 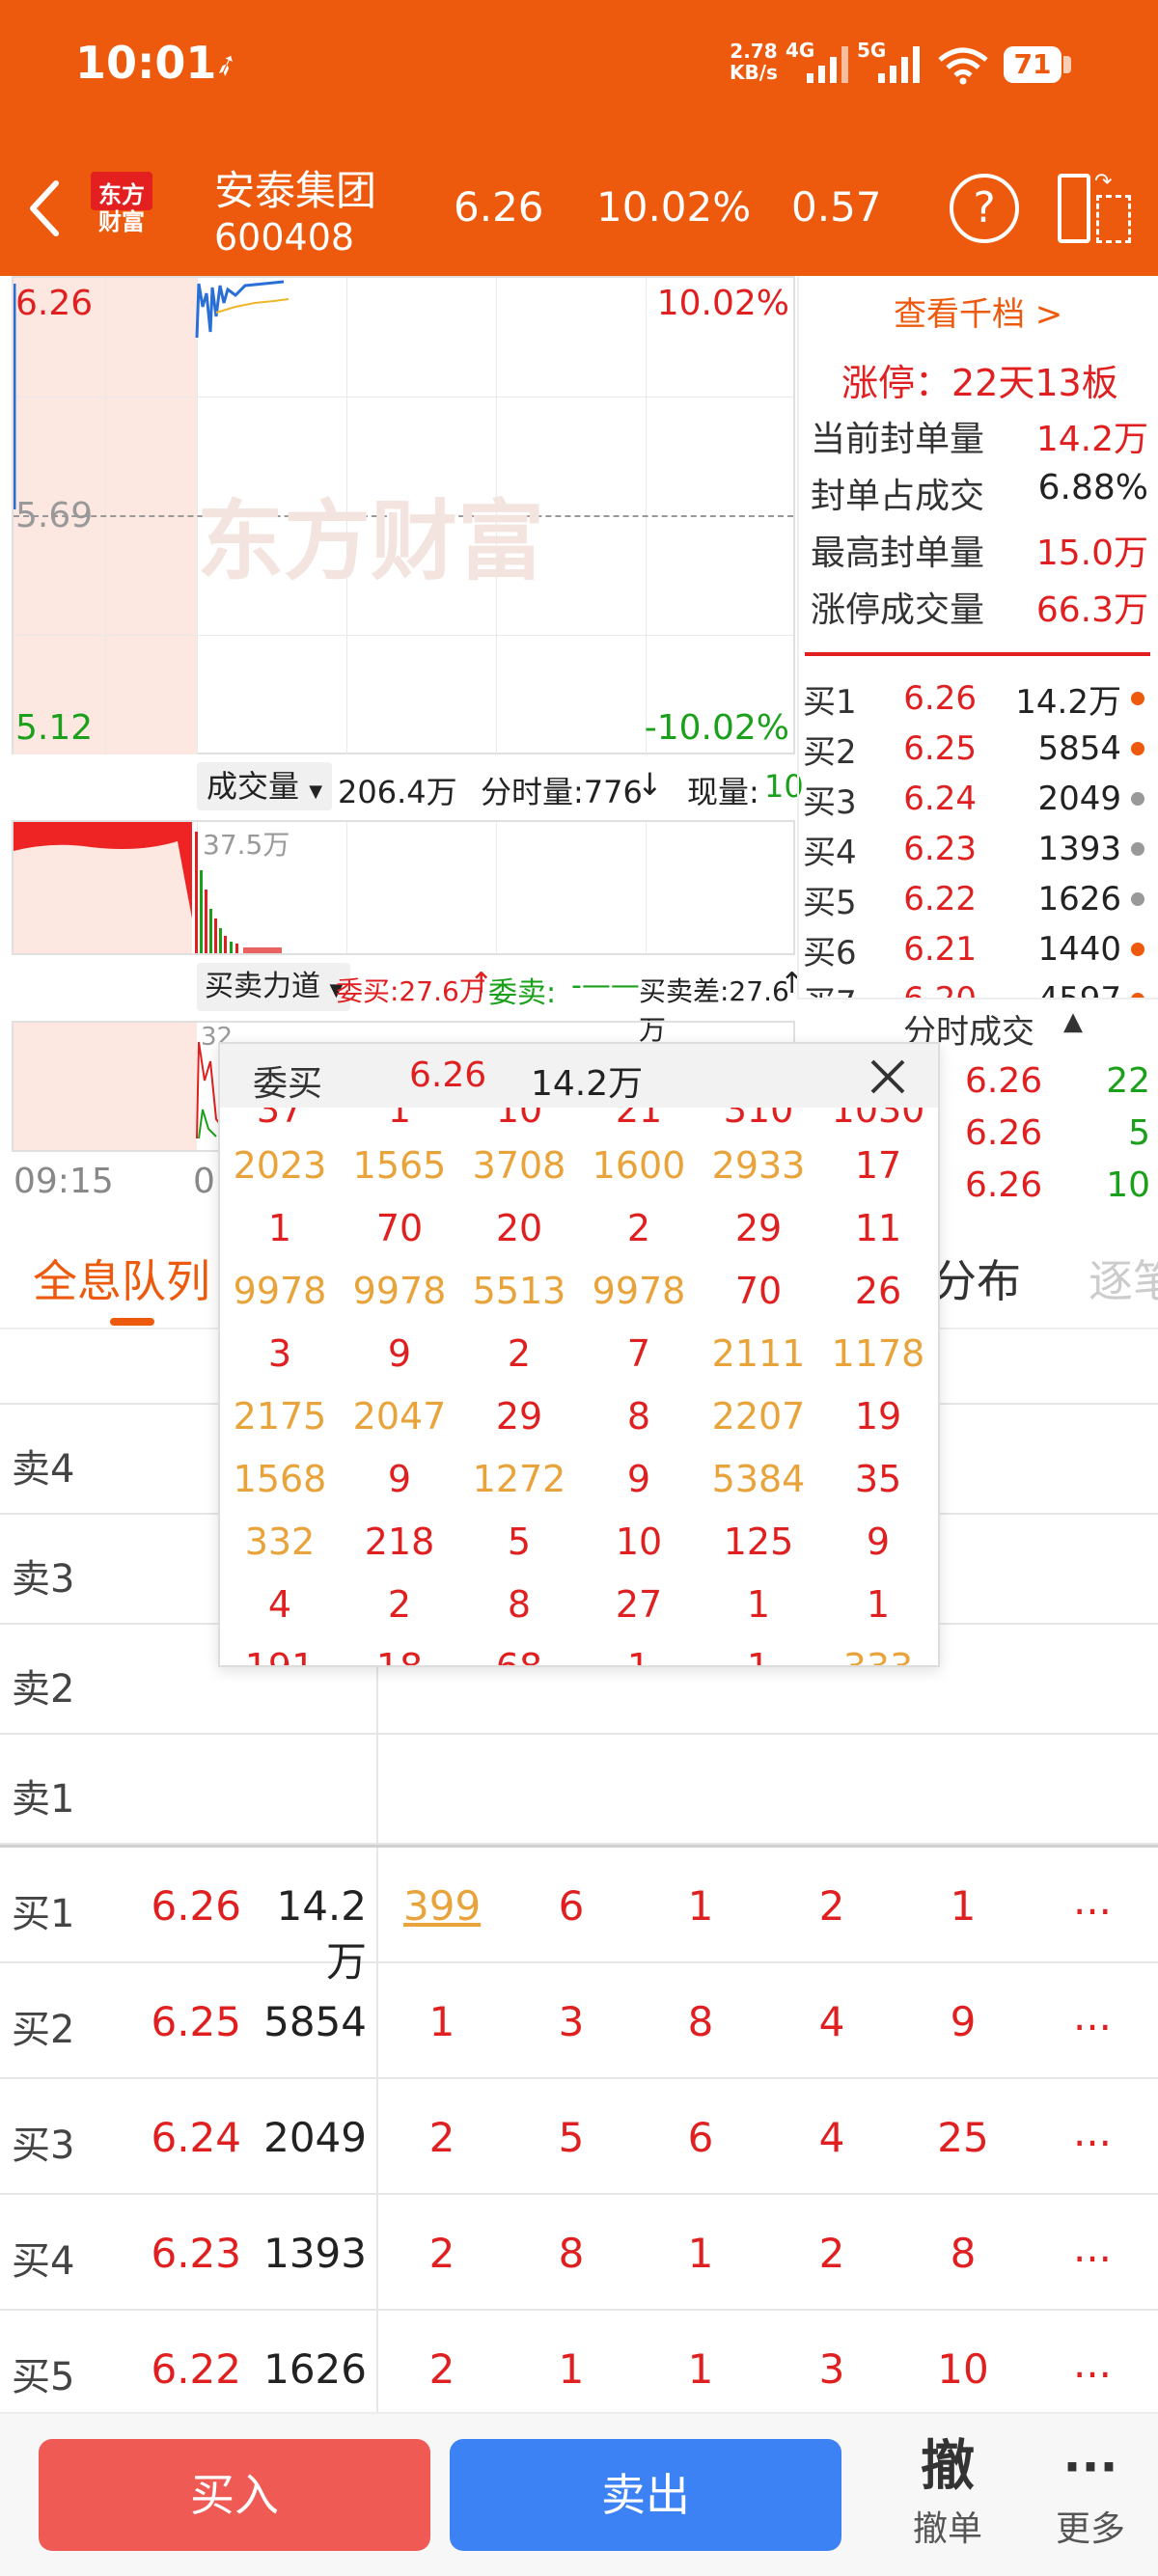 I want to click on dropdown-icon: ▼, so click(x=316, y=791).